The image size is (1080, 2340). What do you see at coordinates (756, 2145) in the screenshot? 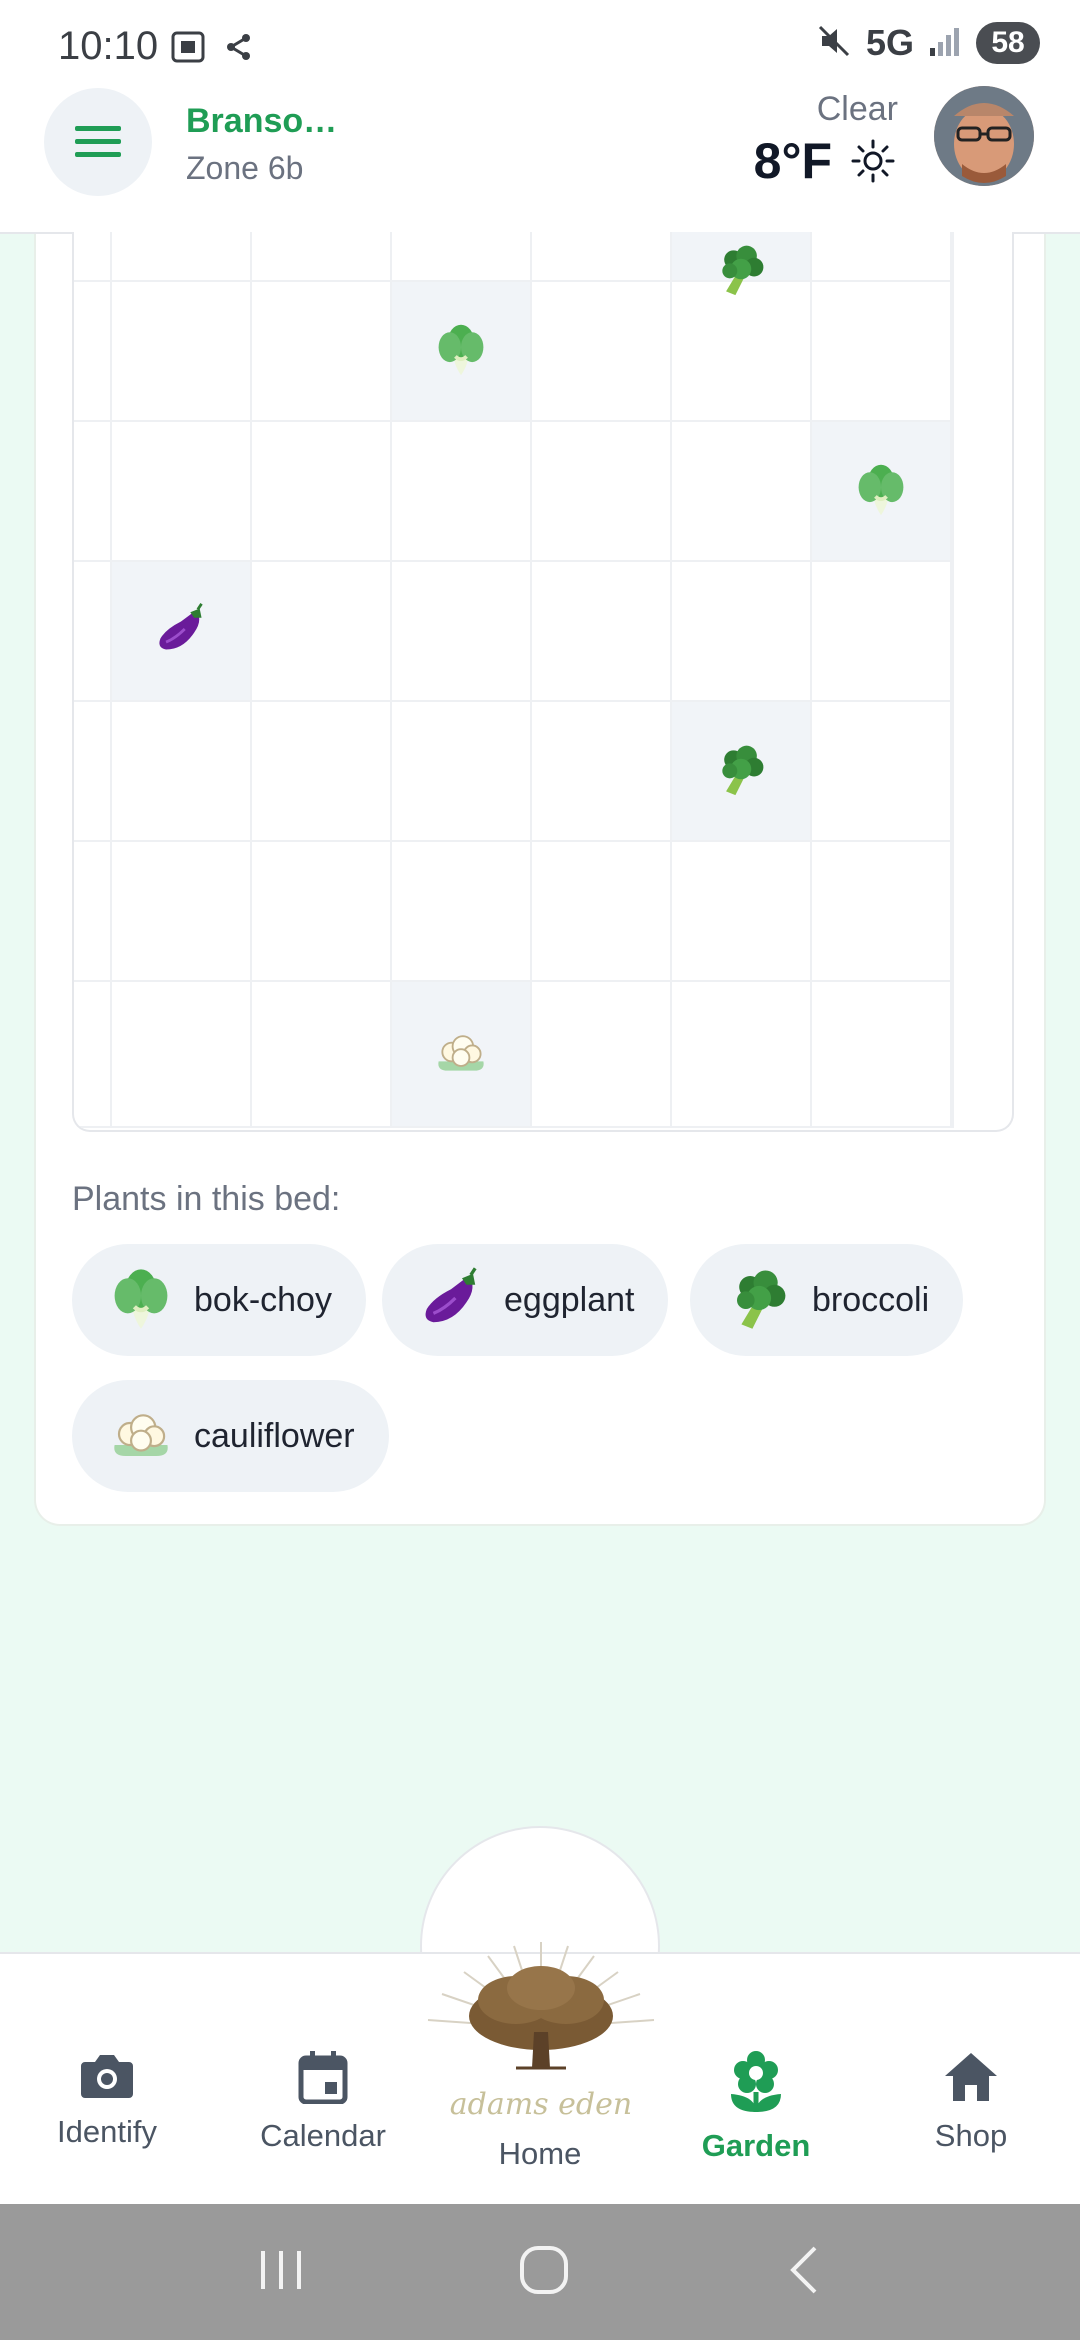
I see `nav-label-garden: Garden` at bounding box center [756, 2145].